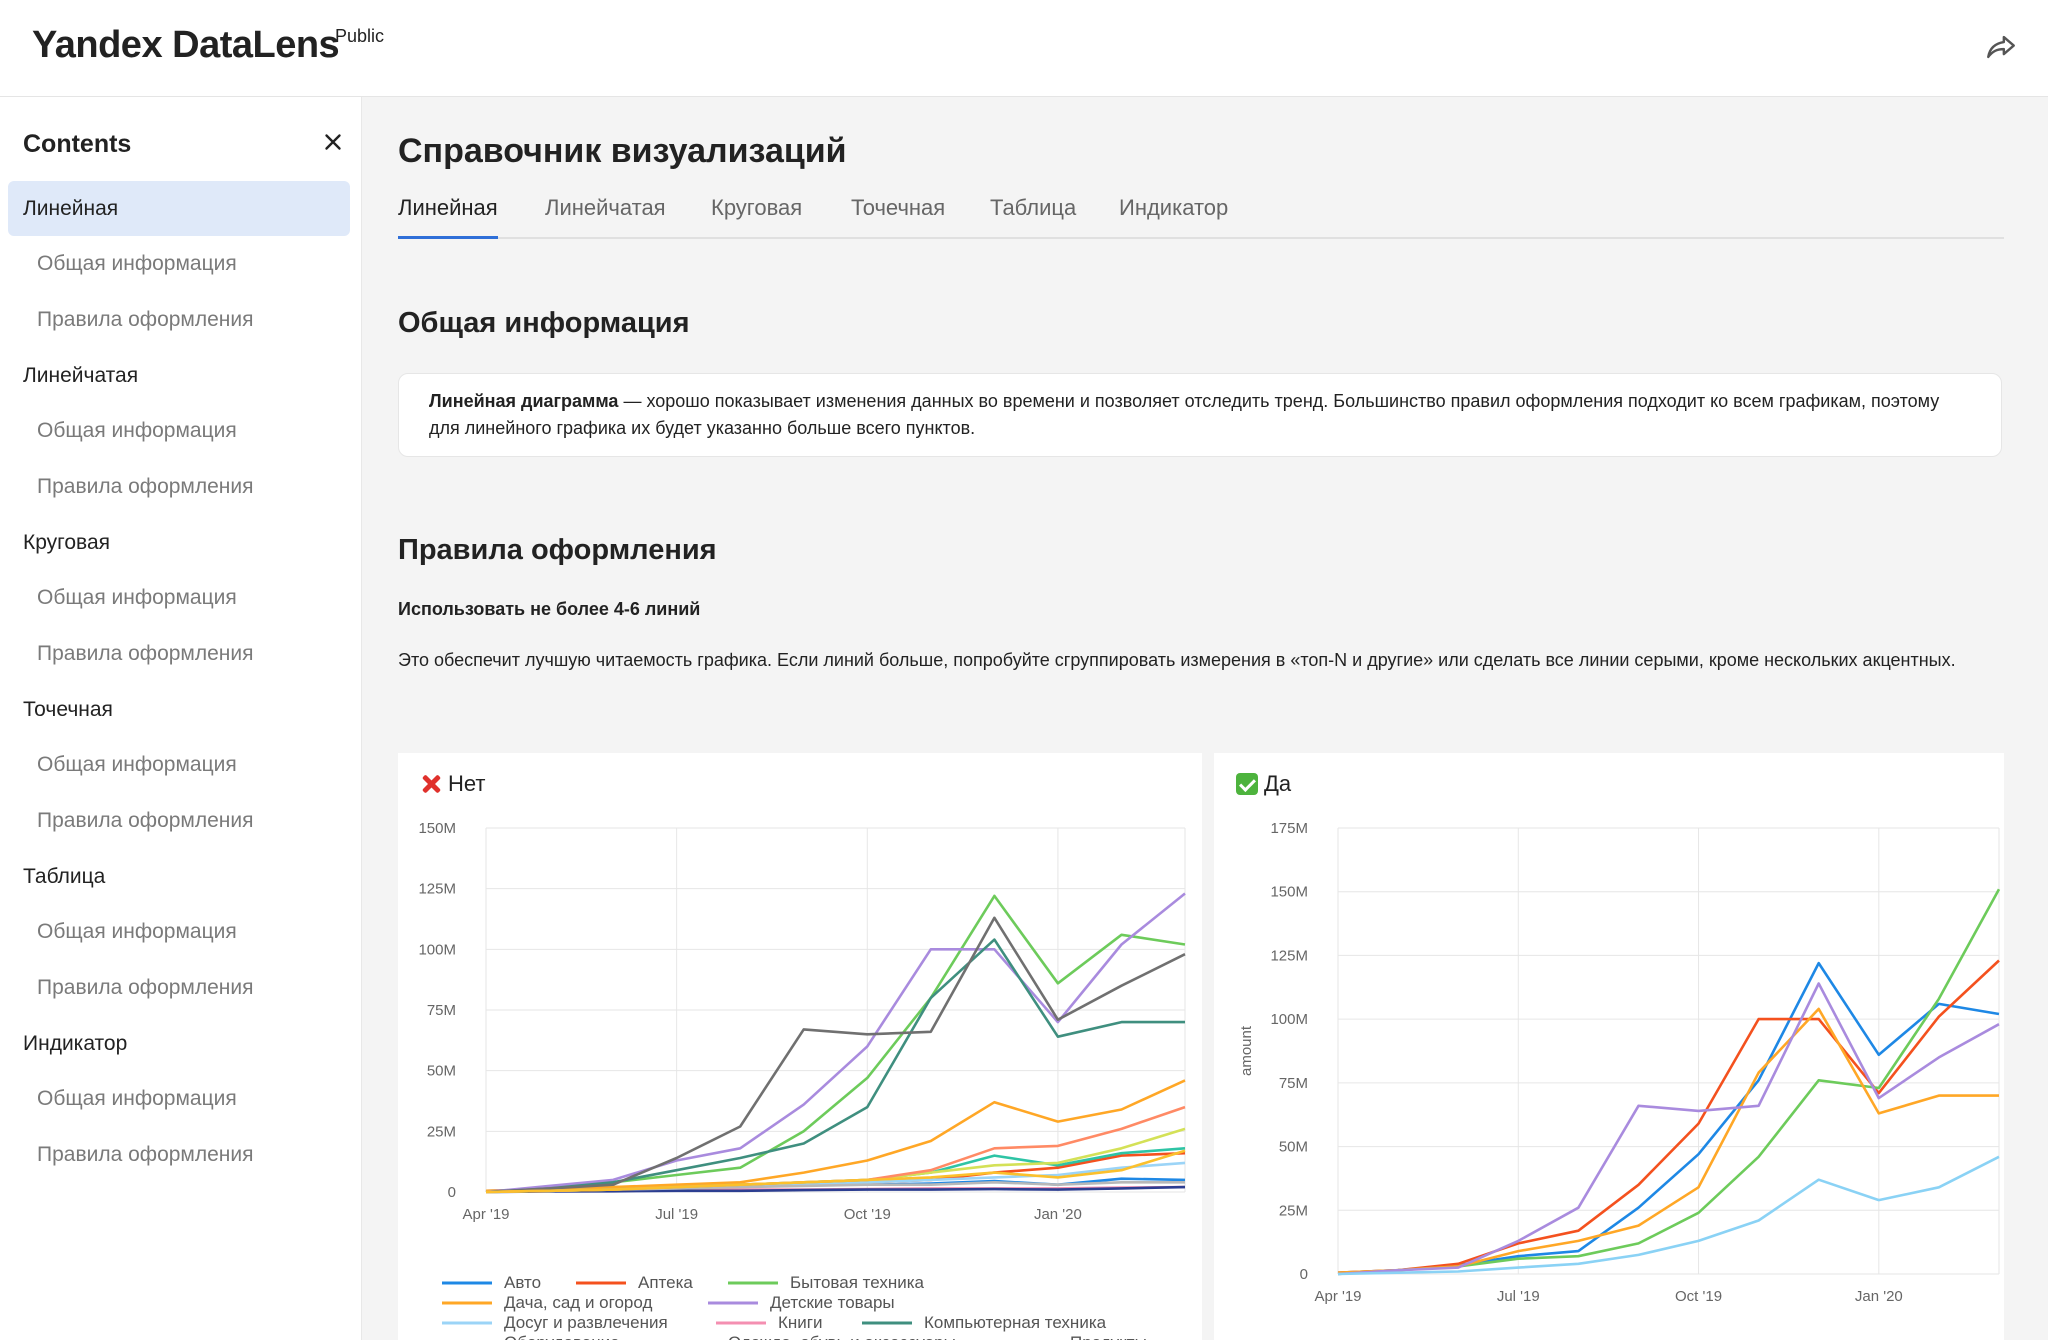  Describe the element at coordinates (179, 988) in the screenshot. I see `toc-item-table-rules: Правила оформления` at that location.